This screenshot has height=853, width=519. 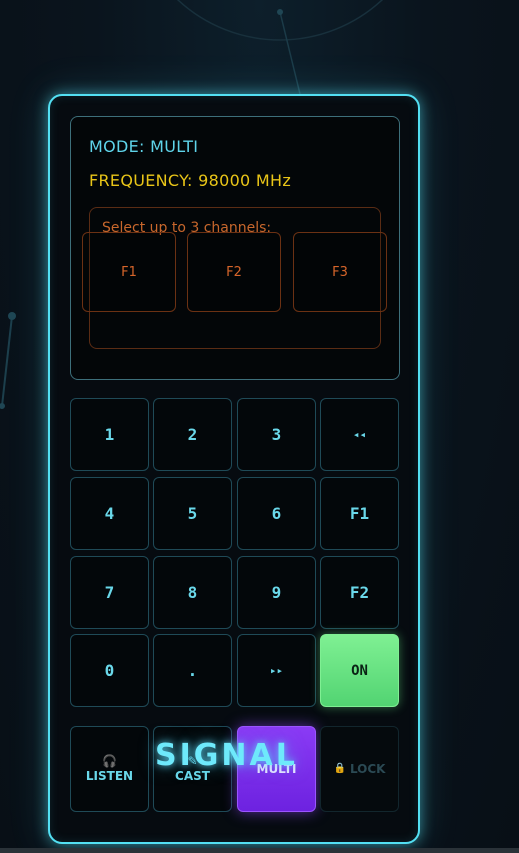 What do you see at coordinates (192, 513) in the screenshot?
I see `key-5: 5` at bounding box center [192, 513].